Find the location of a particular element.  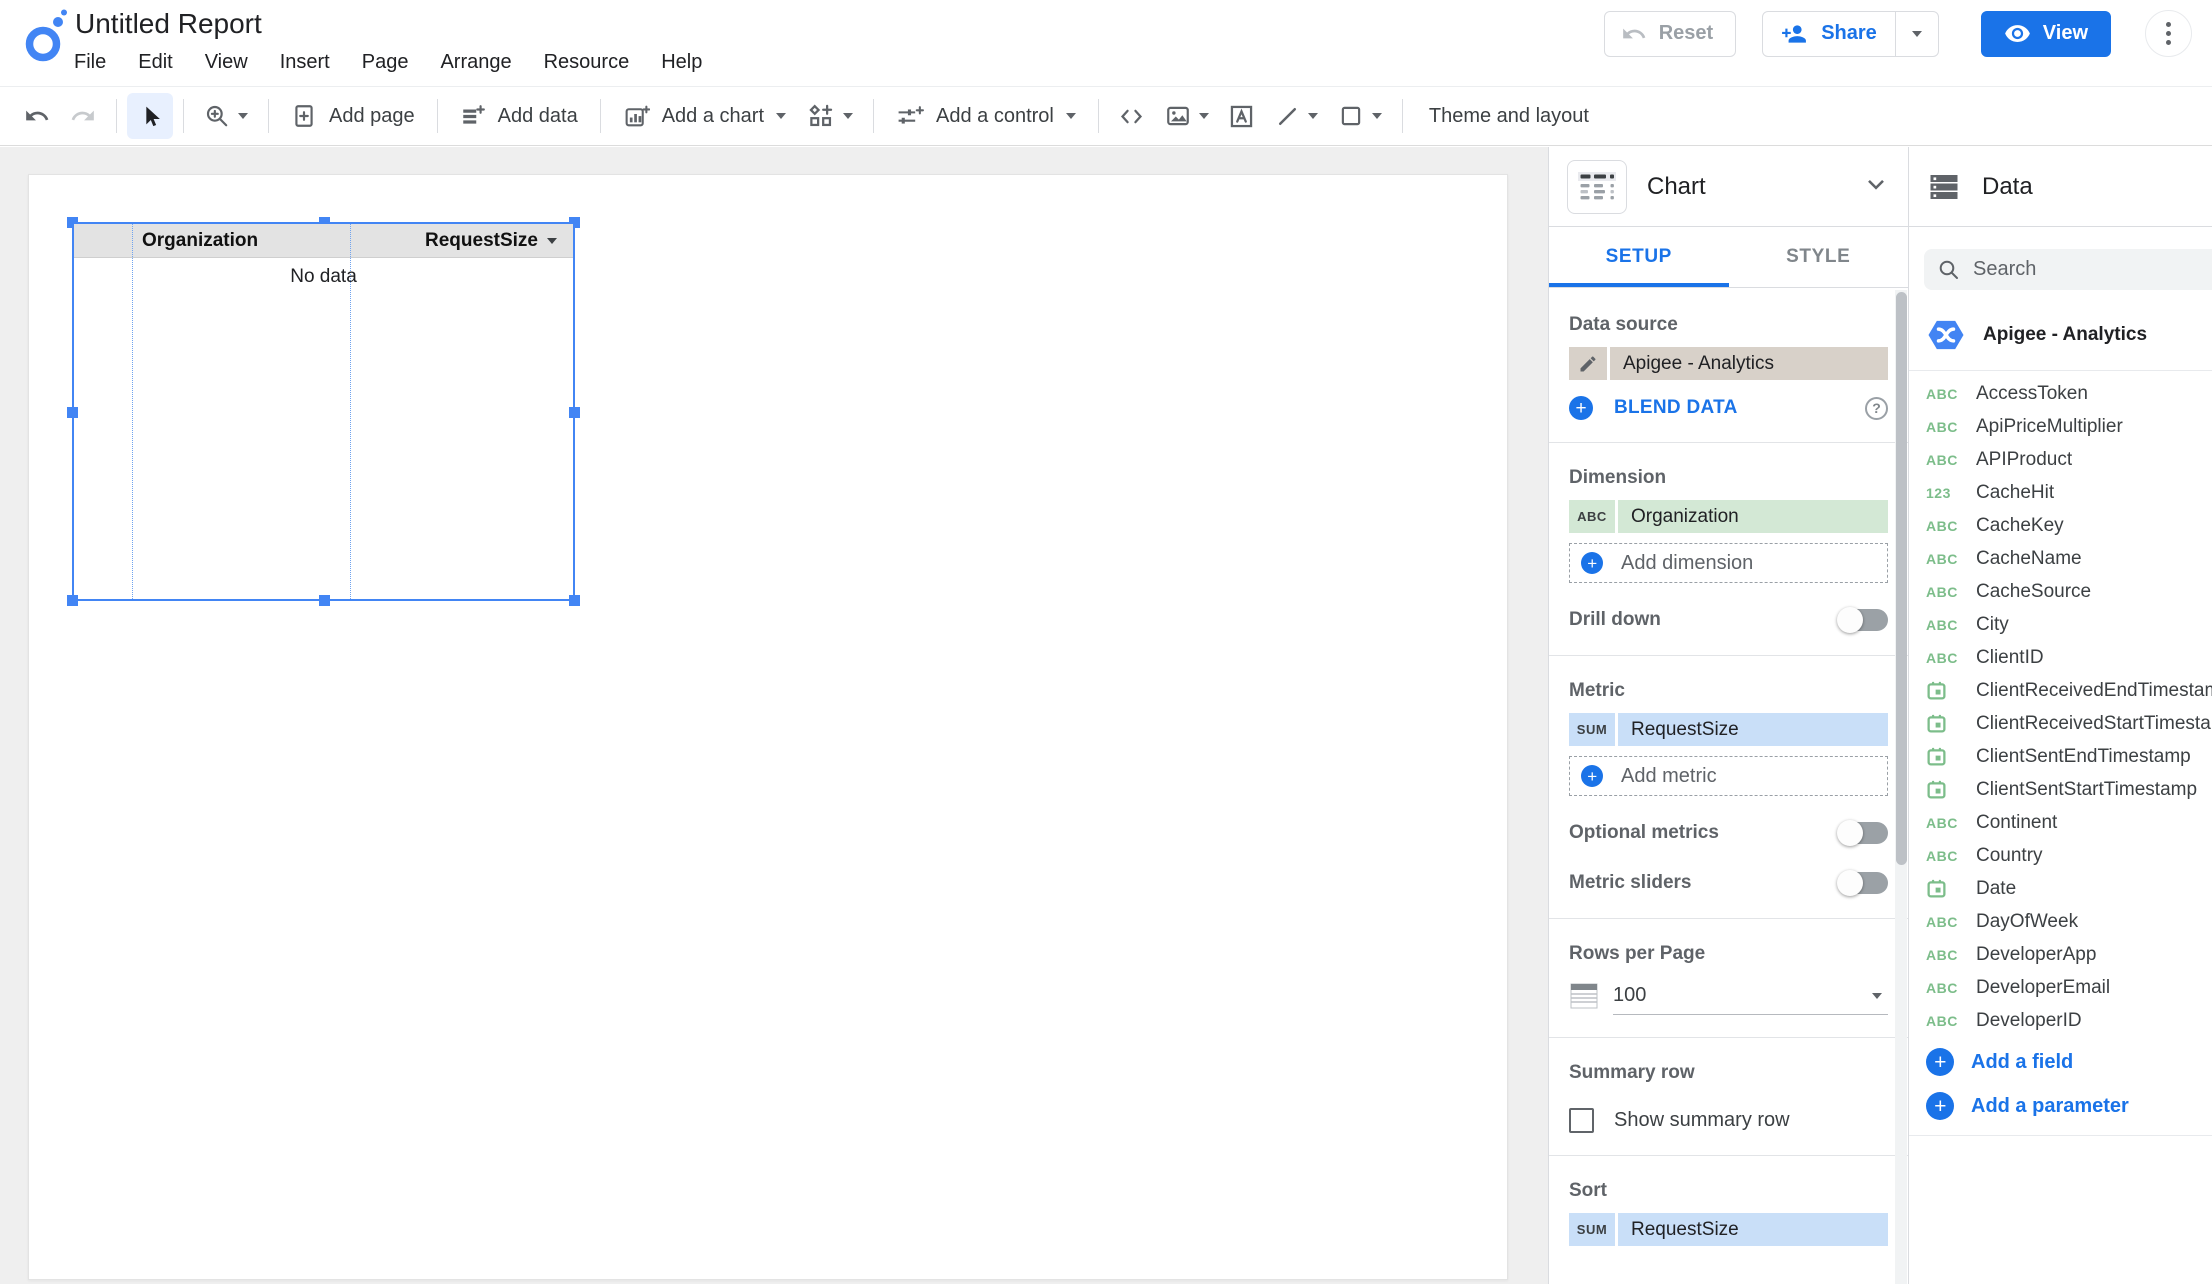

share-button: Share is located at coordinates (1850, 33).